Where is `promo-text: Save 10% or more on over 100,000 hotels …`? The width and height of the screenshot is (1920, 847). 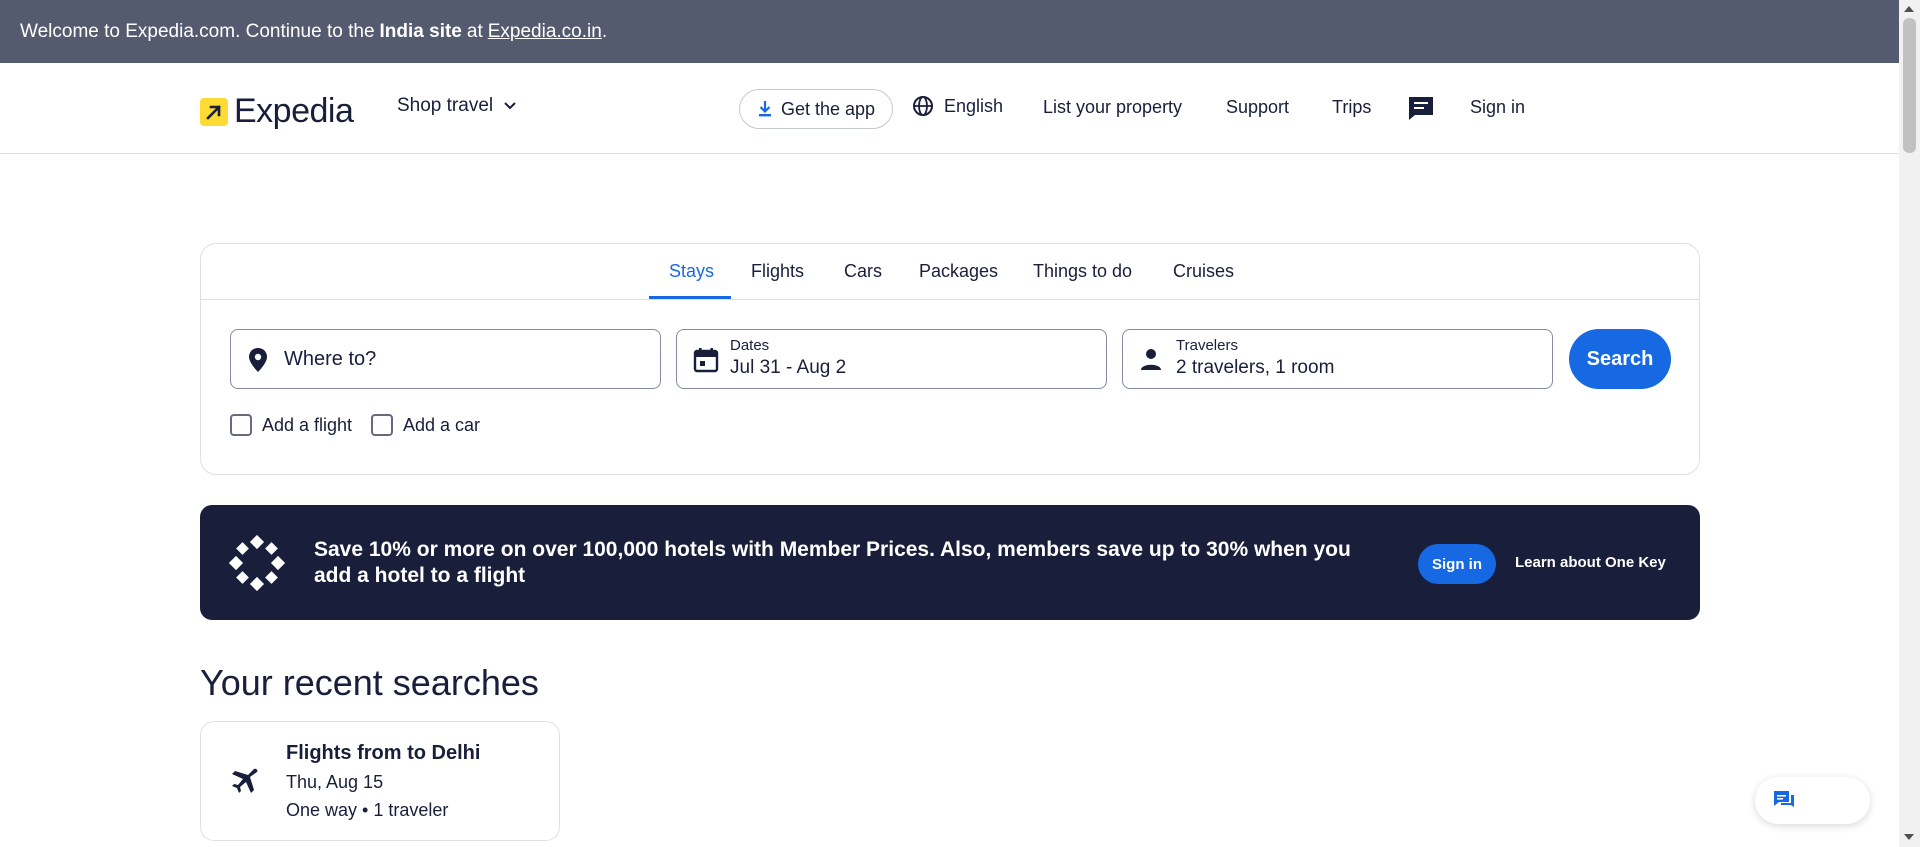 promo-text: Save 10% or more on over 100,000 hotels … is located at coordinates (832, 562).